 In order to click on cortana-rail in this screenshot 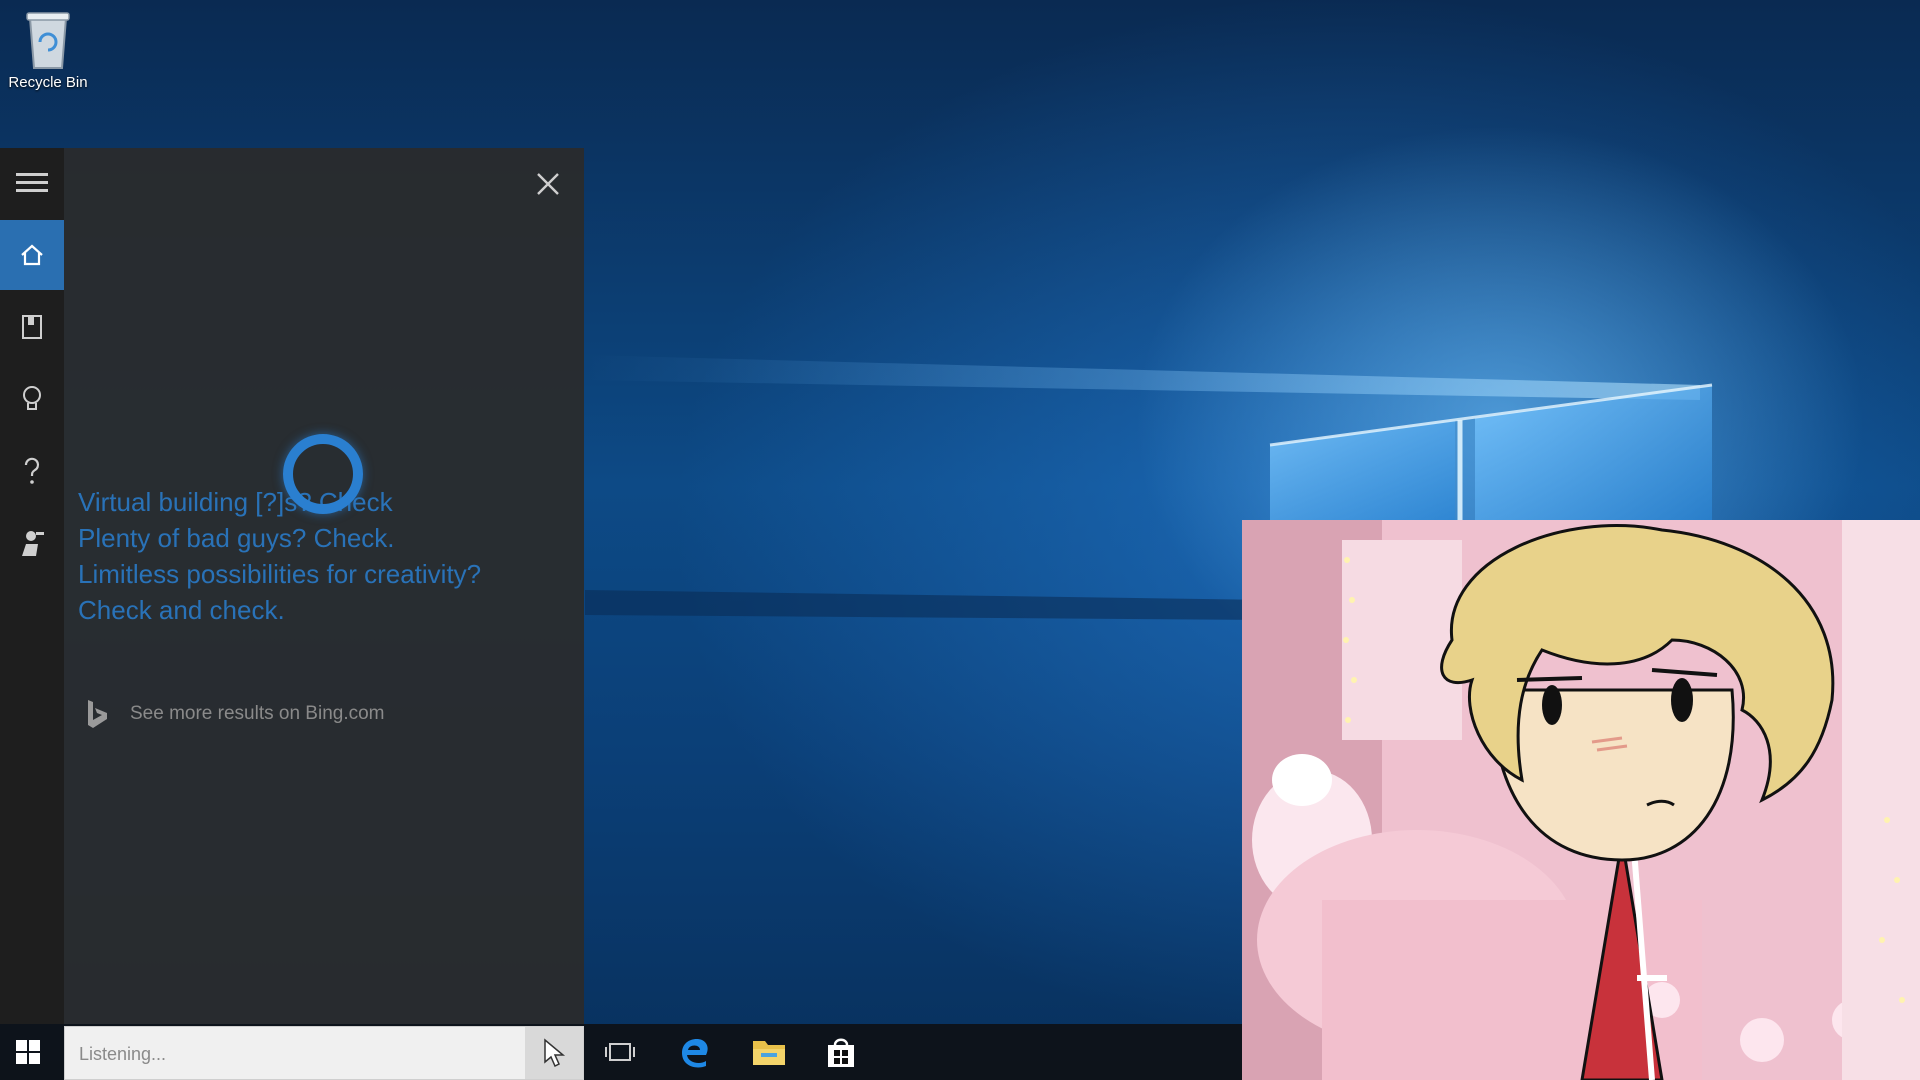, I will do `click(32, 586)`.